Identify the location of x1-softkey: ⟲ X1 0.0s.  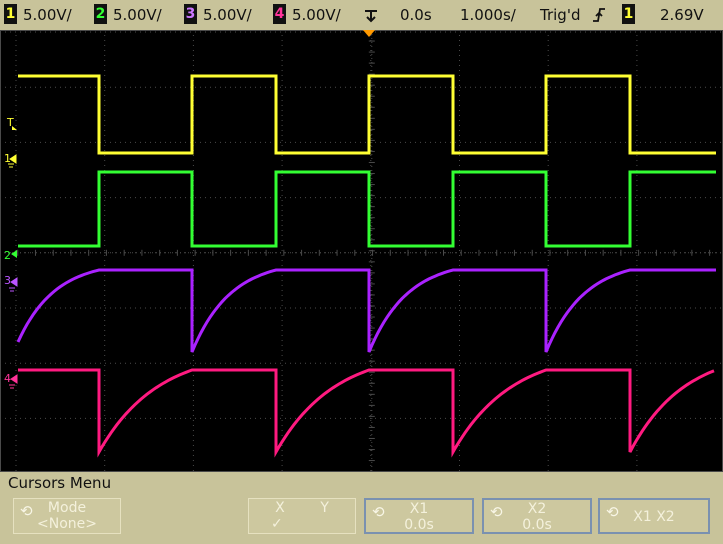
(419, 516).